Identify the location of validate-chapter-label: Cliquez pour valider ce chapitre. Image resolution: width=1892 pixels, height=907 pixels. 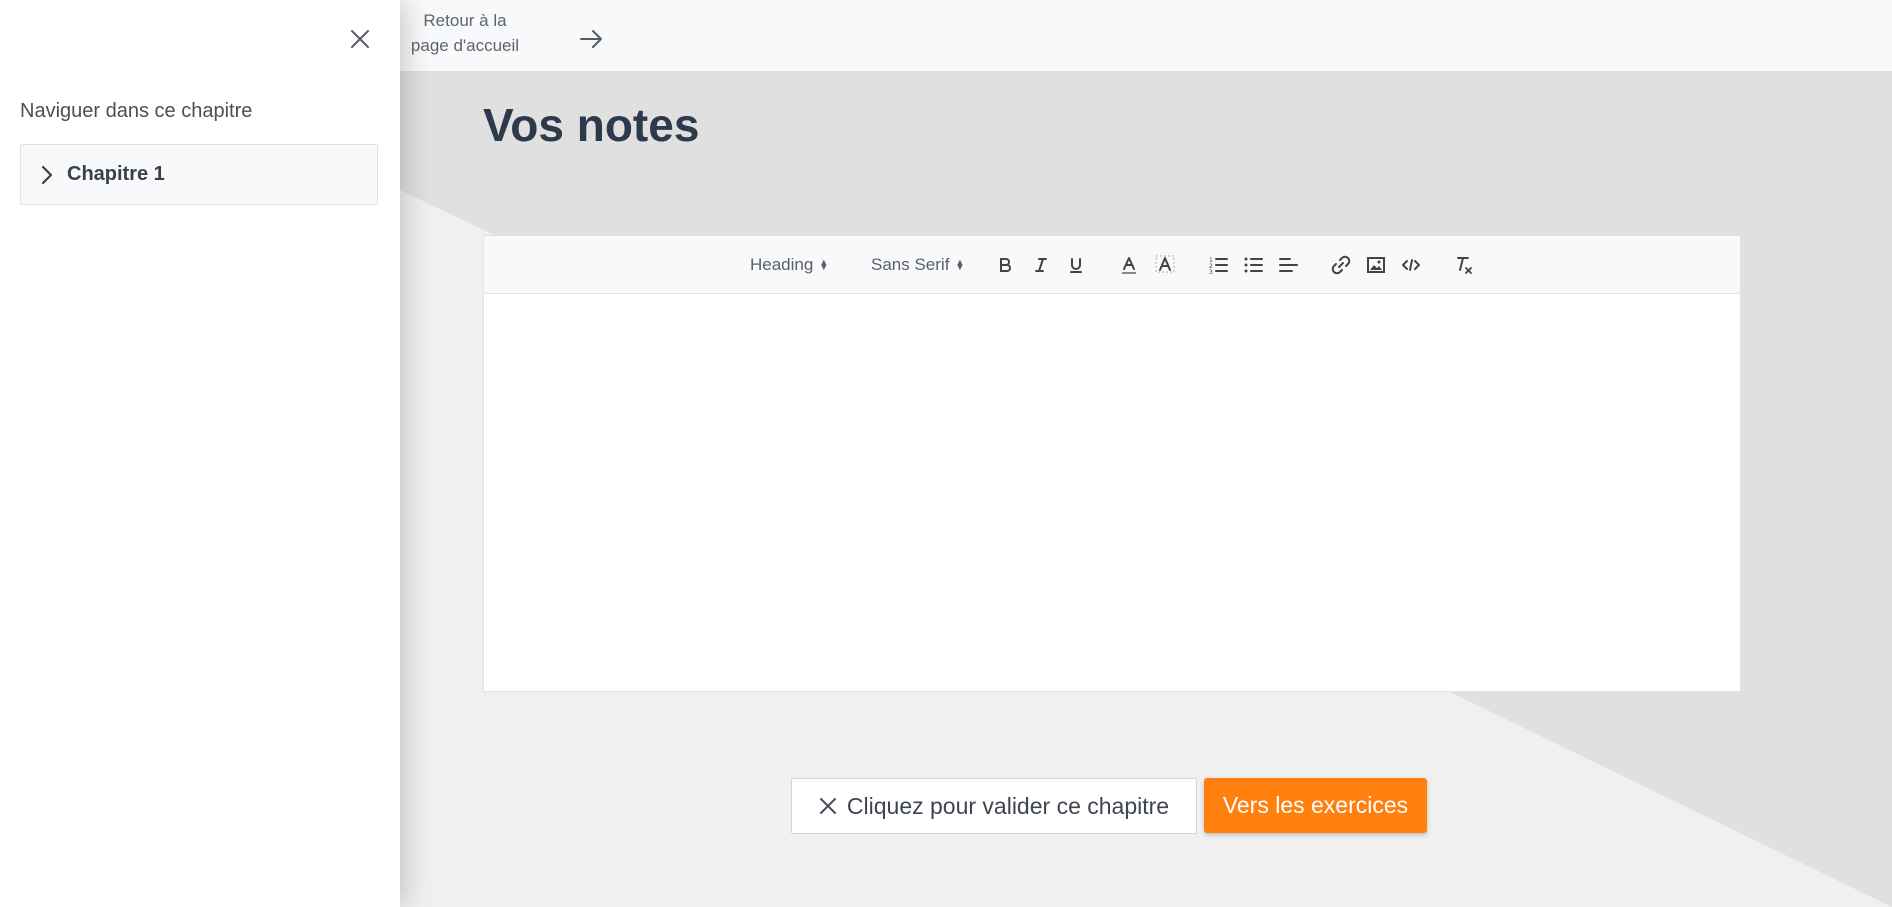
(1008, 805).